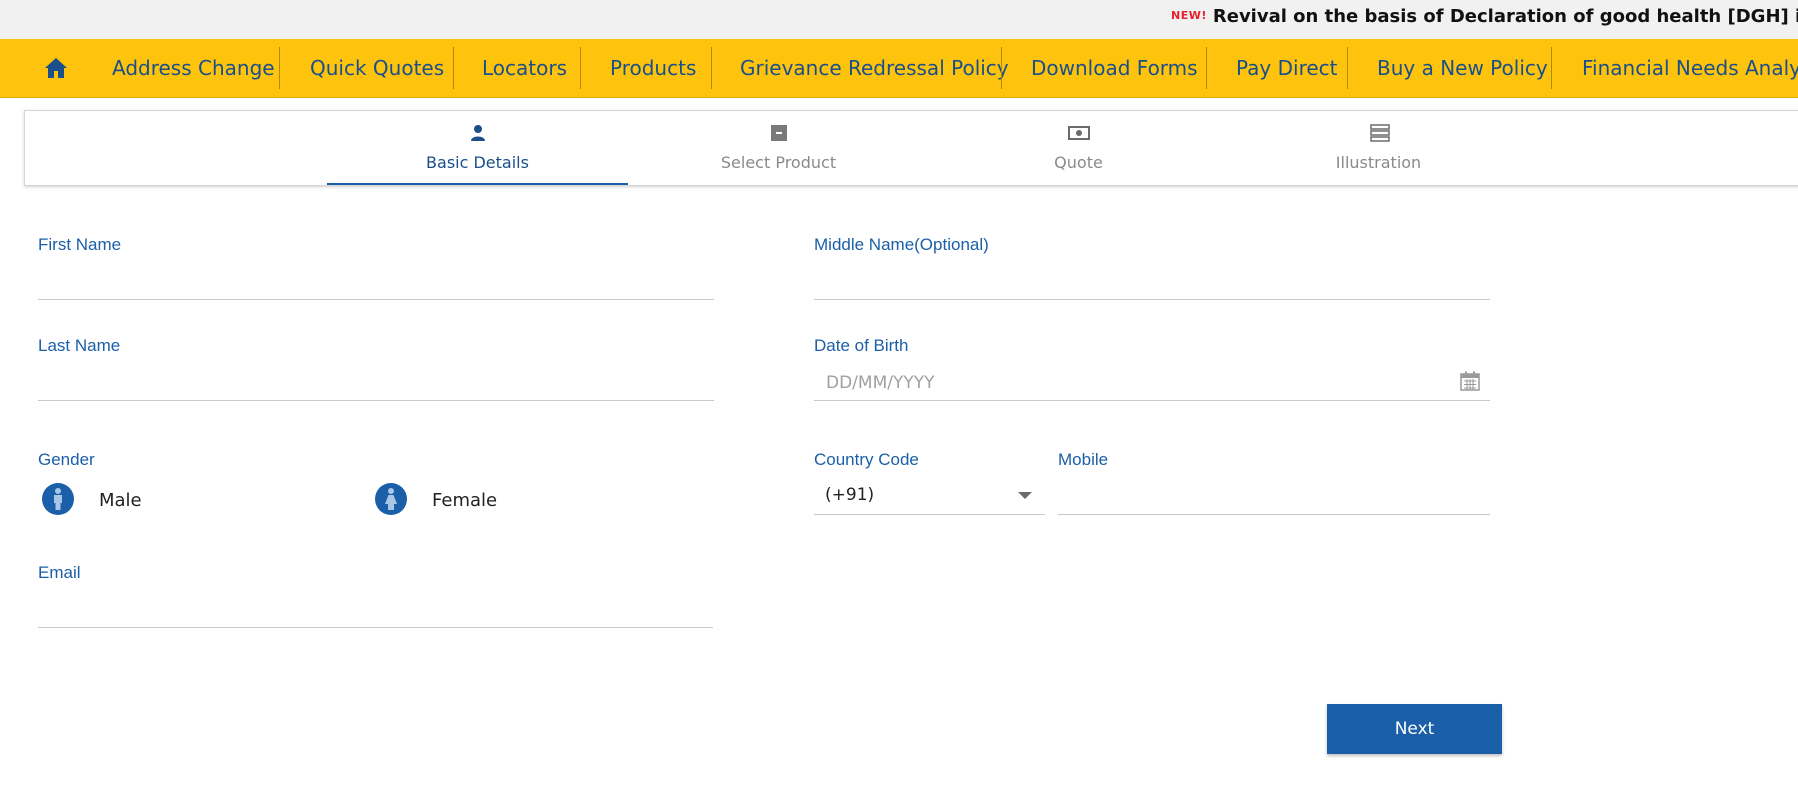  What do you see at coordinates (866, 459) in the screenshot?
I see `country-code-label: Country Code` at bounding box center [866, 459].